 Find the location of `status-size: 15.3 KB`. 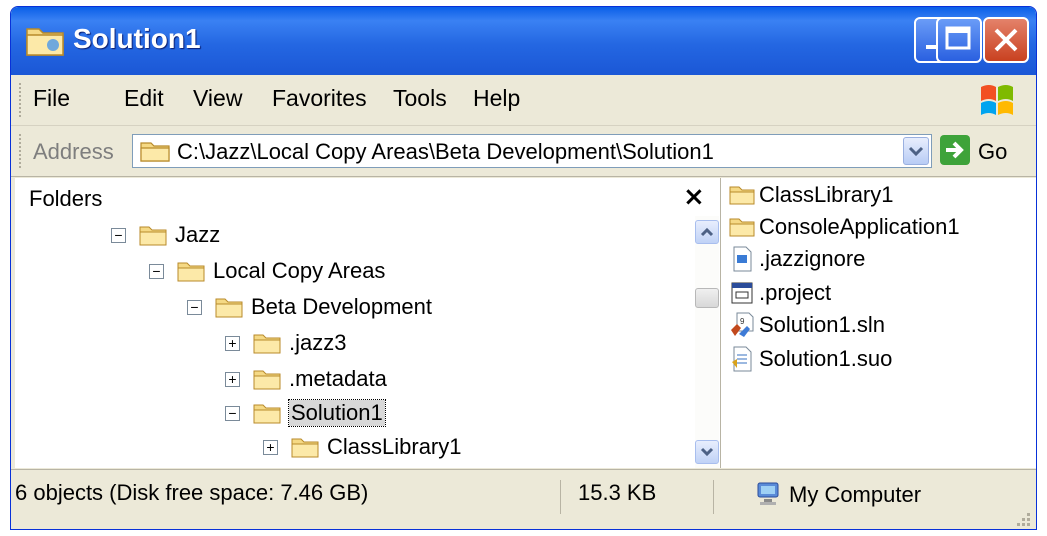

status-size: 15.3 KB is located at coordinates (646, 497).